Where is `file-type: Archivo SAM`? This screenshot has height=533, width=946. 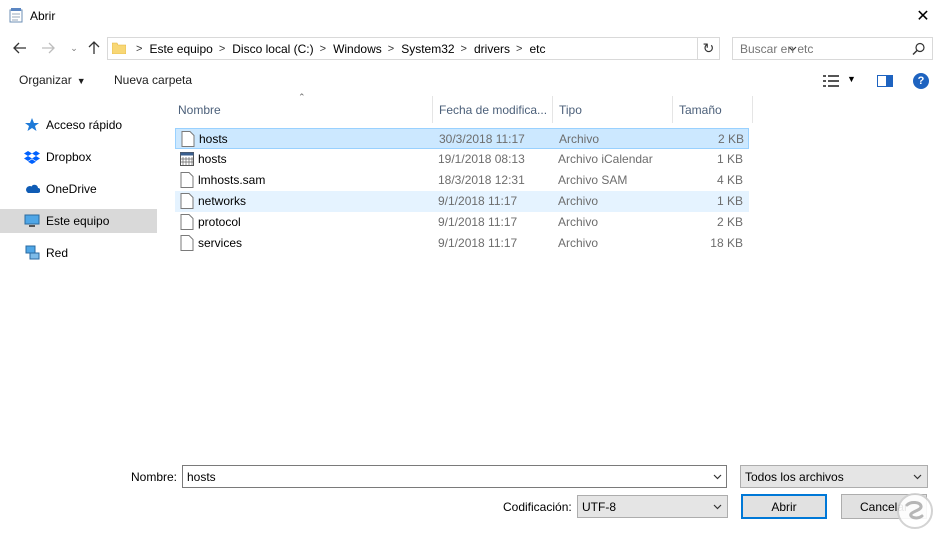
file-type: Archivo SAM is located at coordinates (593, 180).